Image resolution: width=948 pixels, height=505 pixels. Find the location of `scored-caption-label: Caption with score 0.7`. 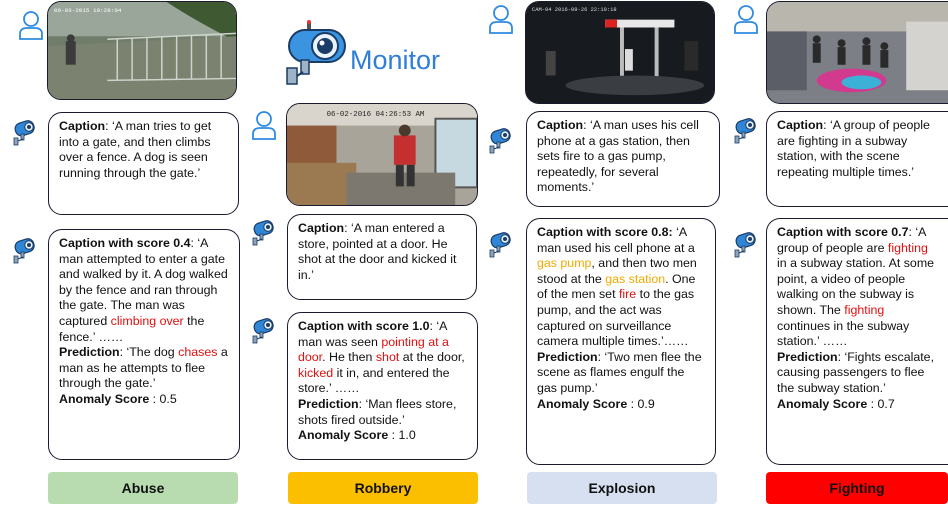

scored-caption-label: Caption with score 0.7 is located at coordinates (843, 232).